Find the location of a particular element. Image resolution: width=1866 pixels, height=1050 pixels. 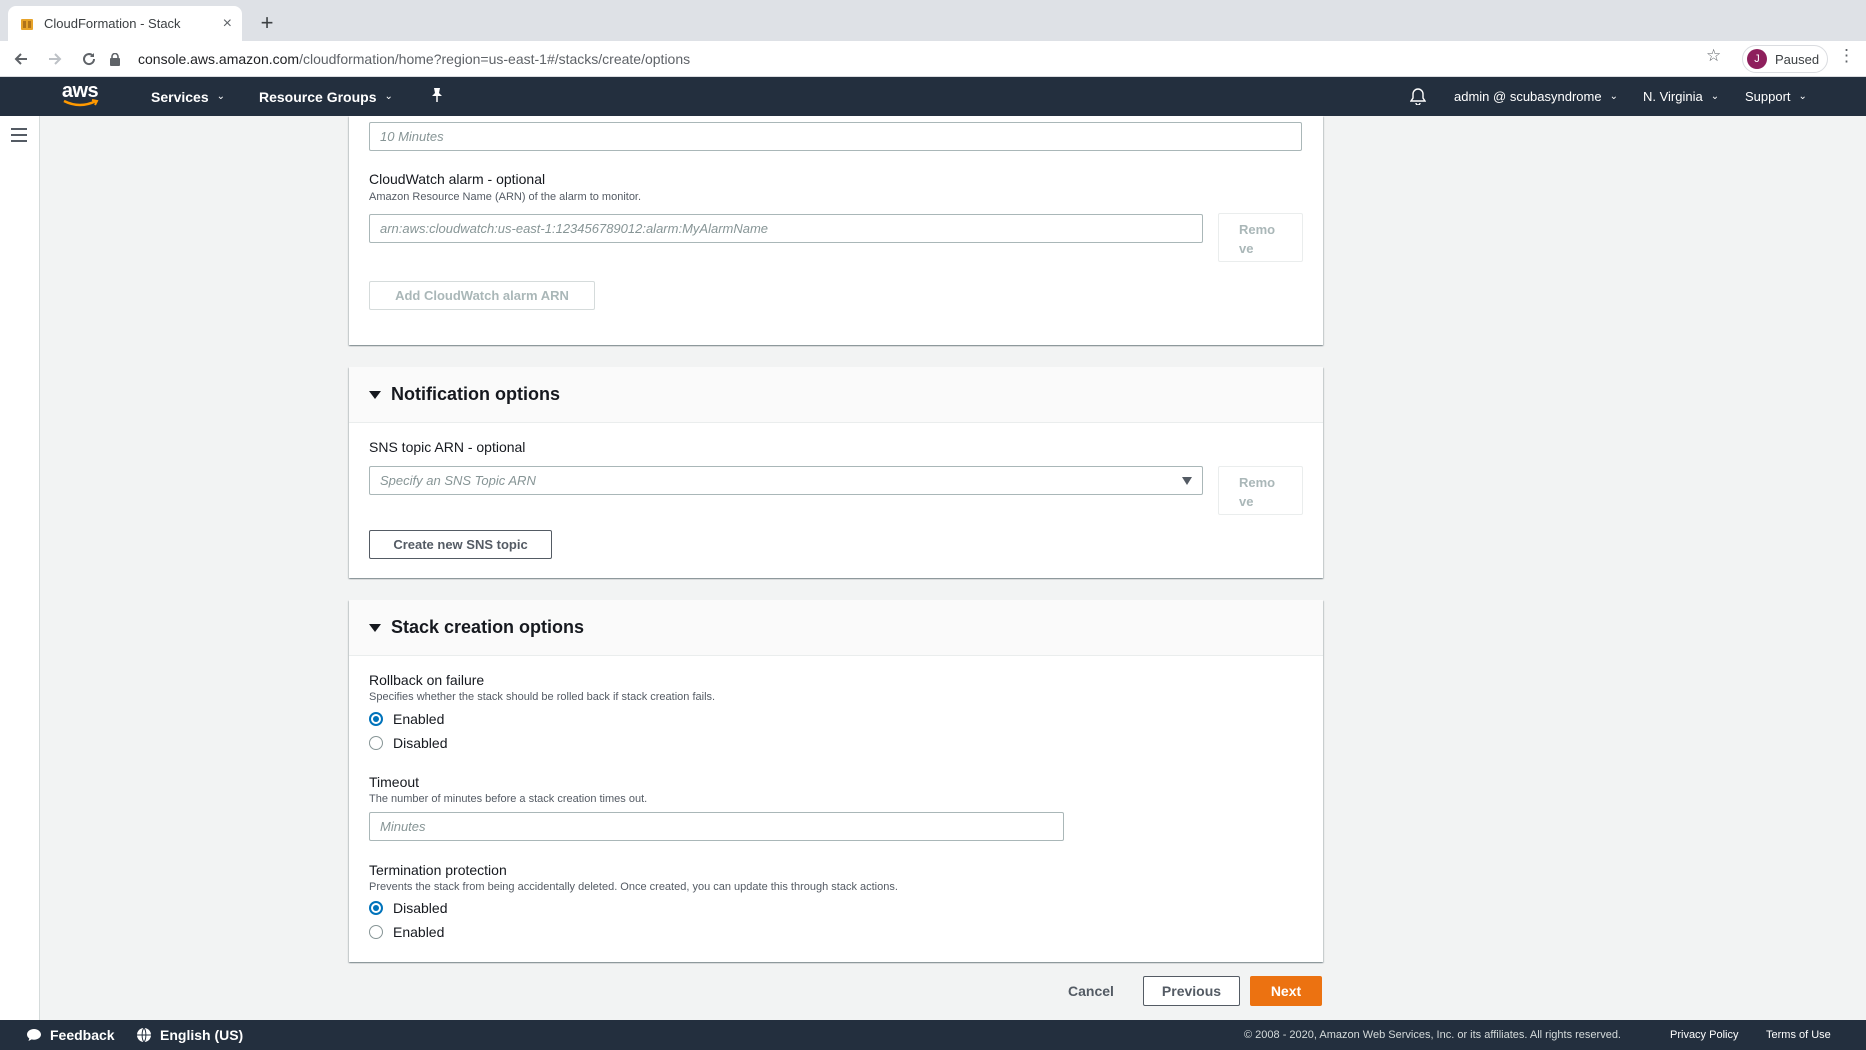

account-menu: admin @ scubasyndrome ⌄ is located at coordinates (1536, 96).